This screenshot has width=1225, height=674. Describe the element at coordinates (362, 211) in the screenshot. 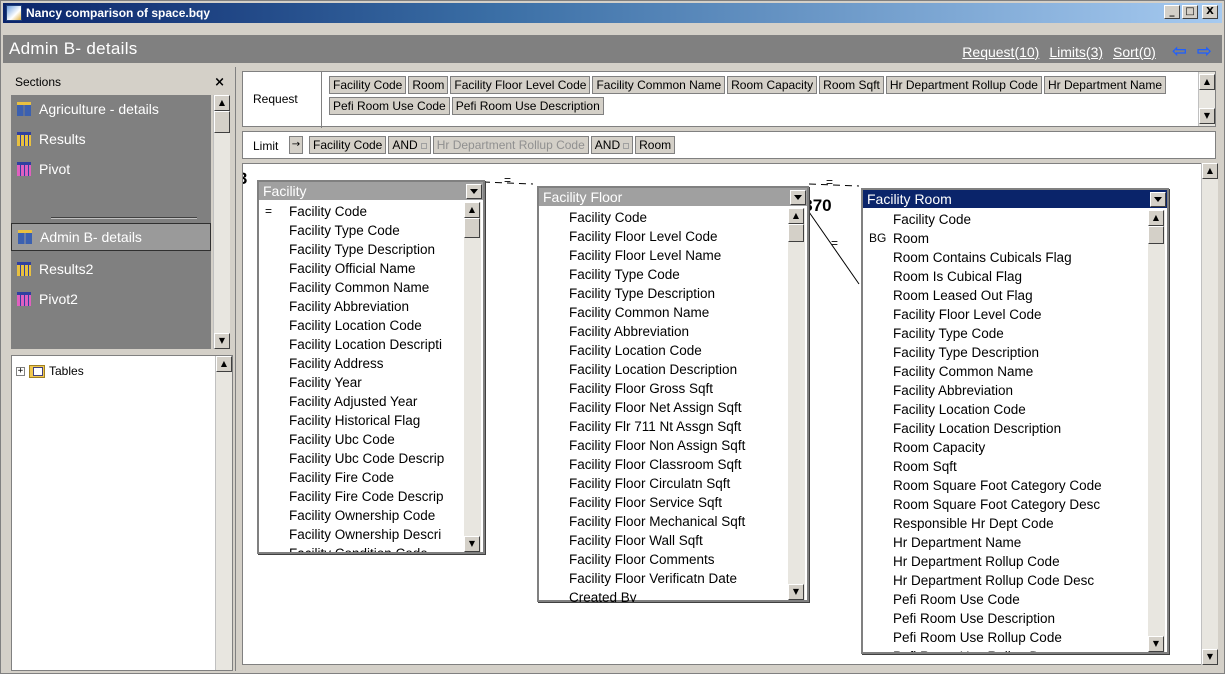

I see `table-field: = Facility Code` at that location.